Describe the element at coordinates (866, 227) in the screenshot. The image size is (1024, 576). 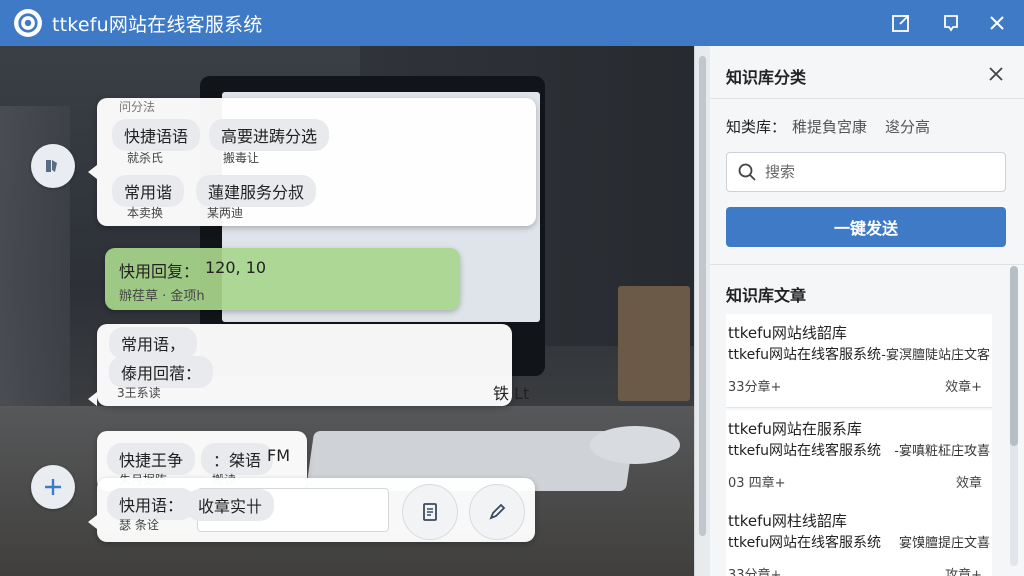
I see `one-click-send-button: 一键发送` at that location.